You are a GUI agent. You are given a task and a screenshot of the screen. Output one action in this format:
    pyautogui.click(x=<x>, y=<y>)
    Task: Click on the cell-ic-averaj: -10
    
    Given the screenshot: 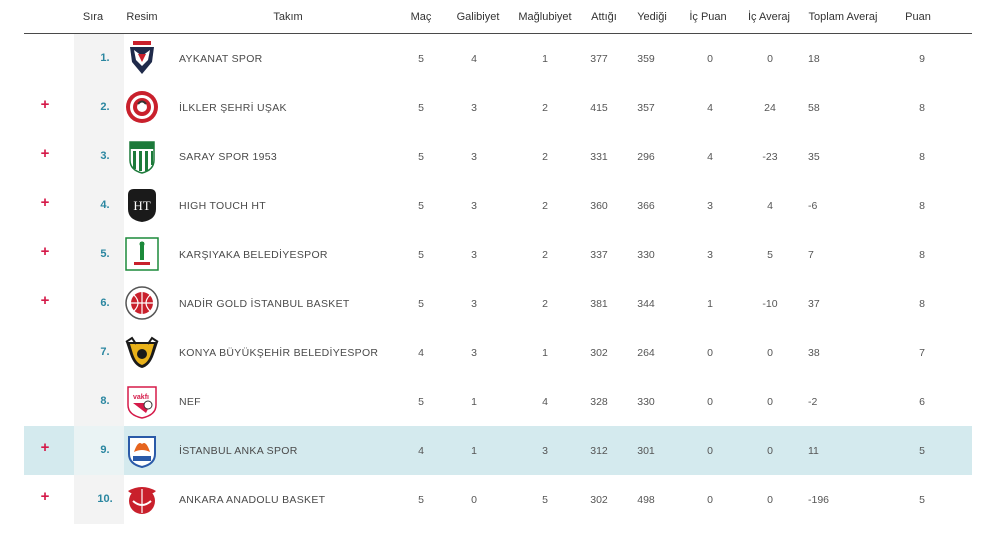 What is the action you would take?
    pyautogui.click(x=770, y=304)
    